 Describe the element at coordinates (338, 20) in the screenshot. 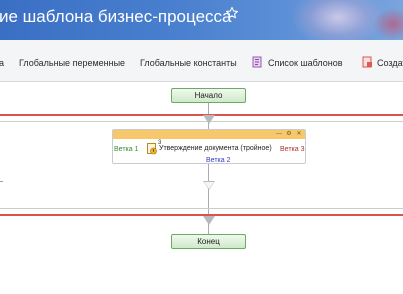

I see `header-decoration` at that location.